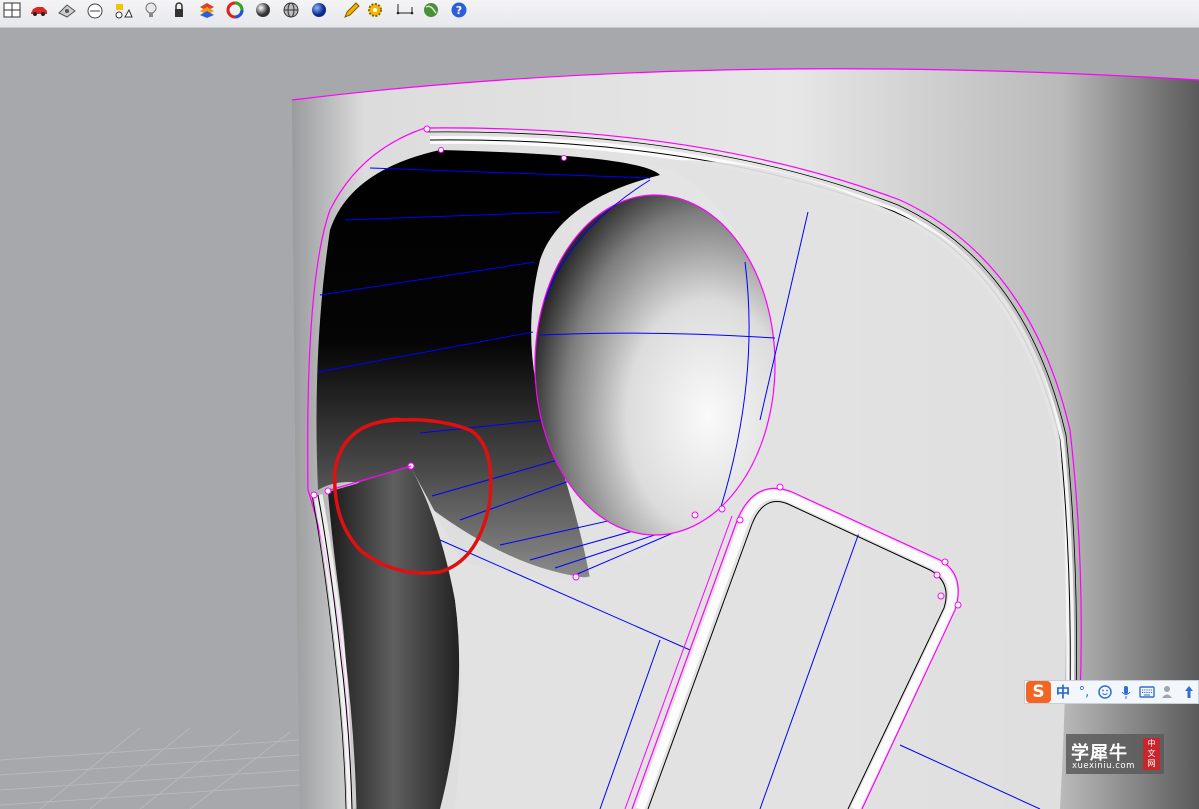 This screenshot has width=1199, height=809. Describe the element at coordinates (235, 10) in the screenshot. I see `color-wheel-icon` at that location.